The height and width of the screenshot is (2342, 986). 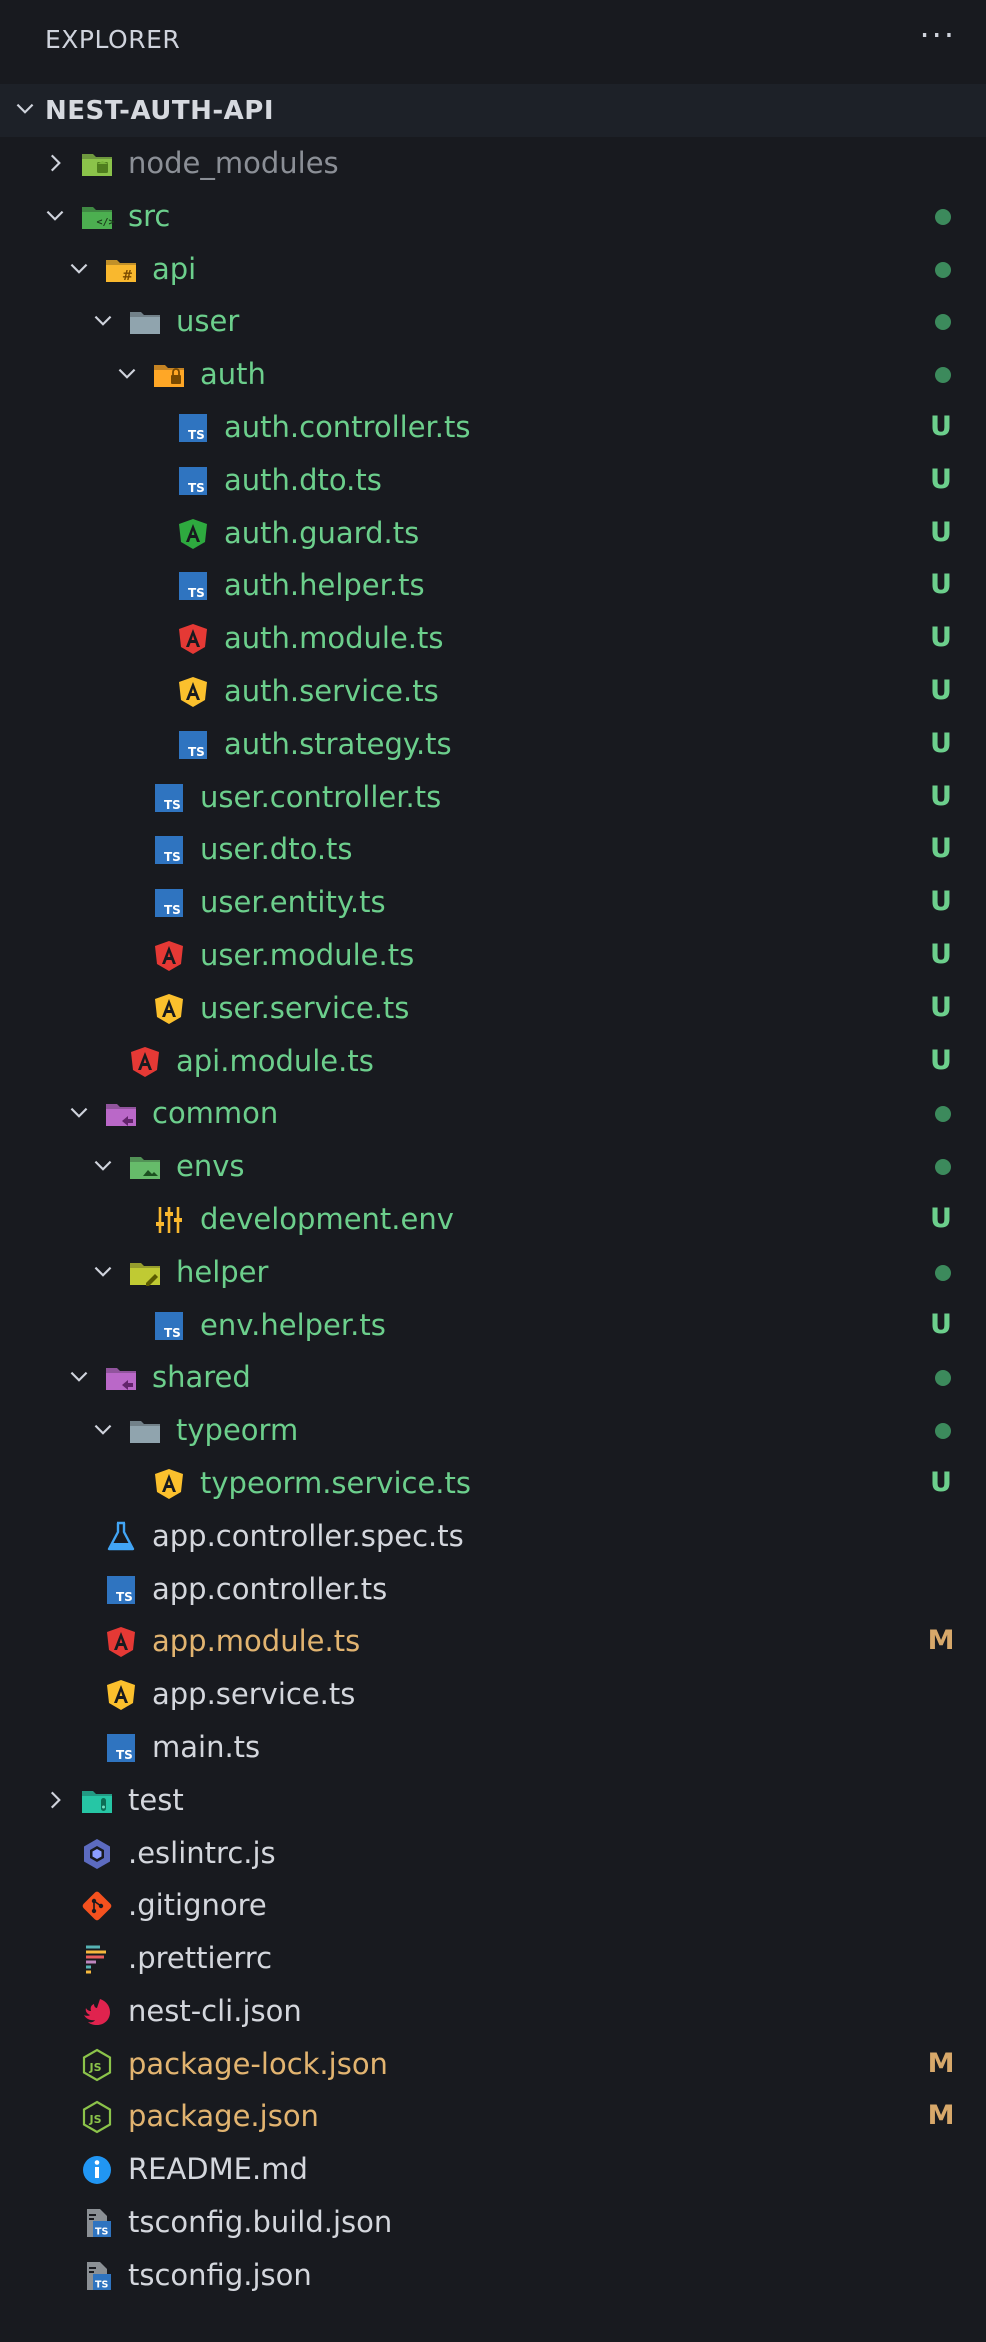 What do you see at coordinates (493, 955) in the screenshot?
I see `file-user-module-ts: user.module.ts U` at bounding box center [493, 955].